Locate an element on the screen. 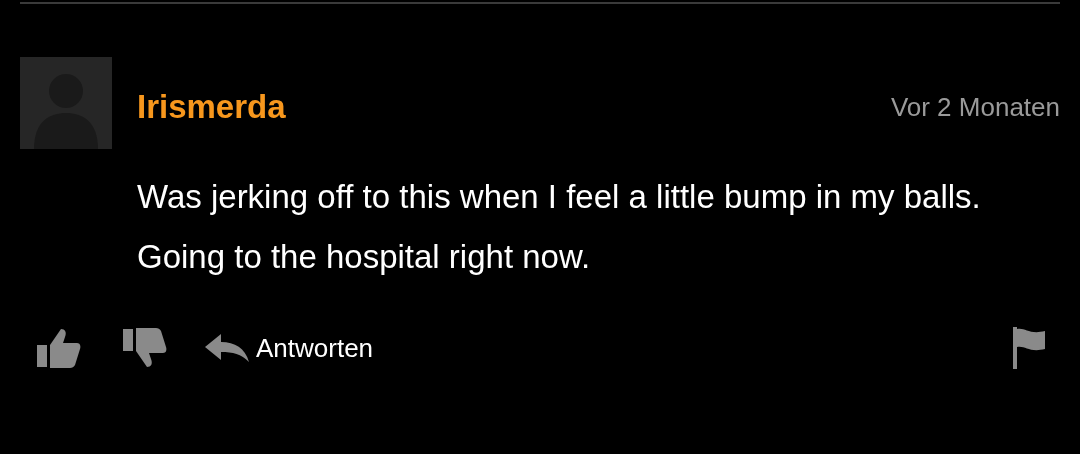  username: Irismerda is located at coordinates (211, 107).